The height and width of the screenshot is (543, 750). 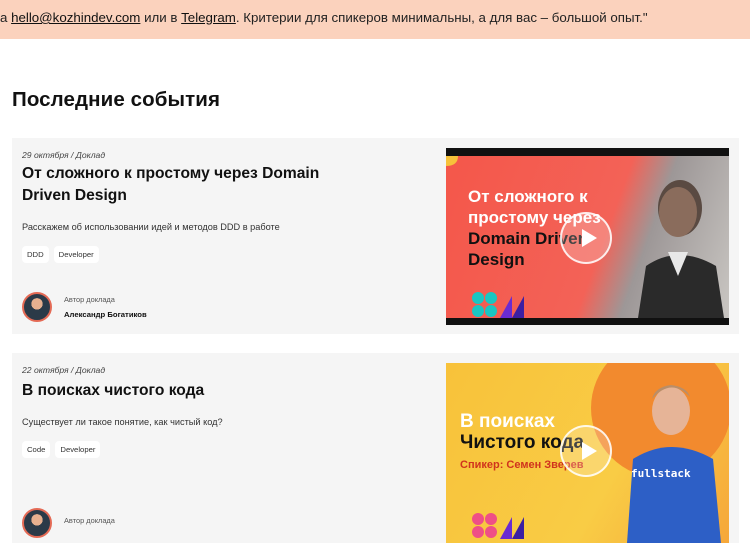 What do you see at coordinates (116, 99) in the screenshot?
I see `section-title: Последние события` at bounding box center [116, 99].